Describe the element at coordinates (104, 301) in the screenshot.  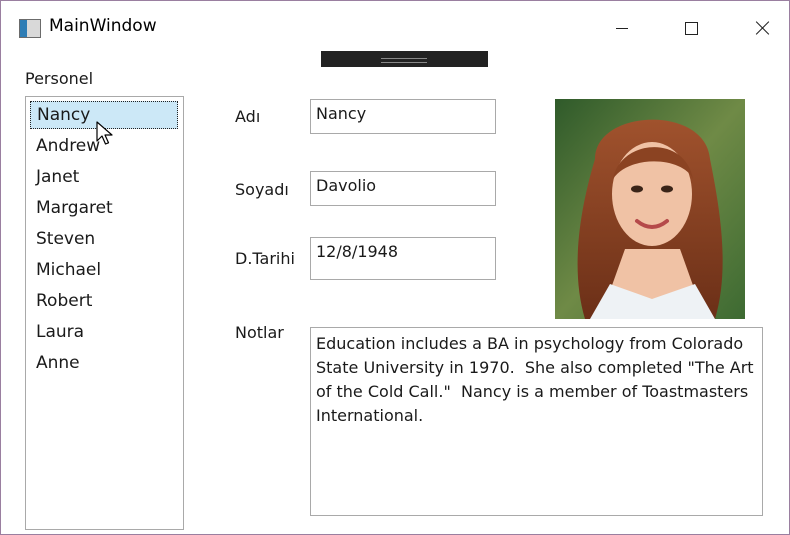
I see `list-item: Robert` at that location.